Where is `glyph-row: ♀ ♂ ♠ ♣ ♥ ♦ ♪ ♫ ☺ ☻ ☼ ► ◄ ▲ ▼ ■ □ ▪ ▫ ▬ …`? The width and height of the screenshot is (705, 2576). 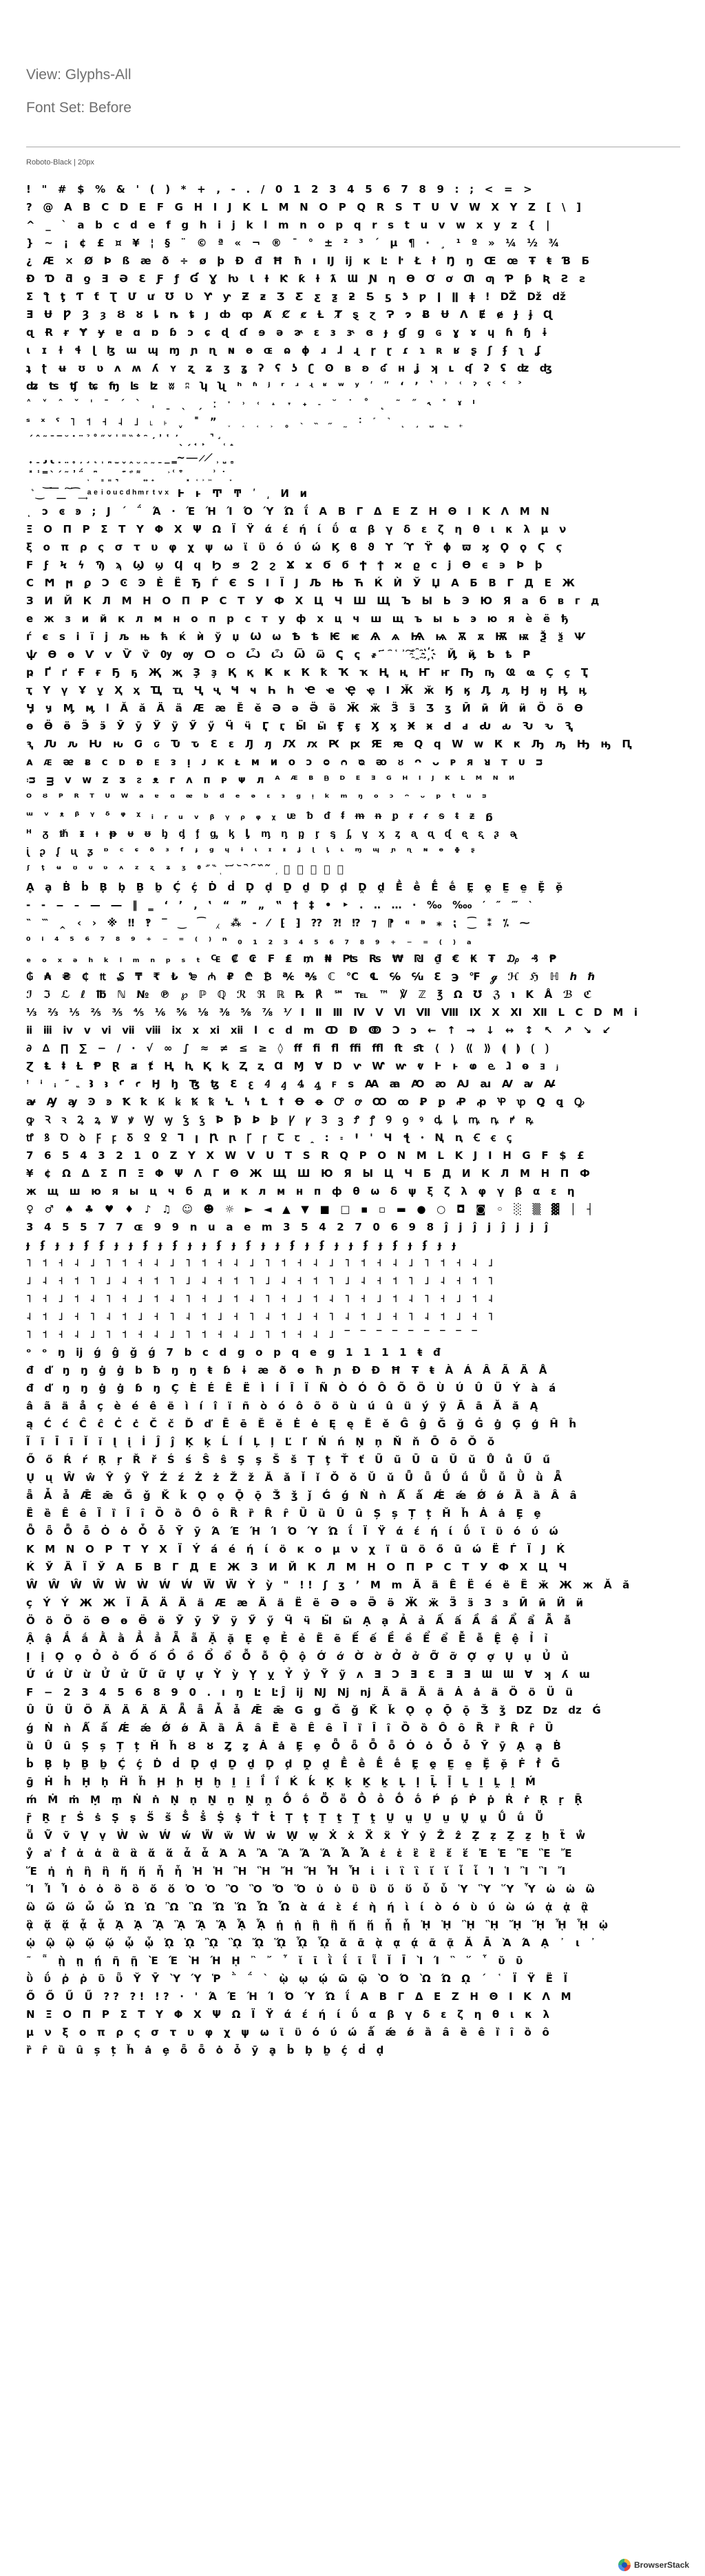
glyph-row: ♀ ♂ ♠ ♣ ♥ ♦ ♪ ♫ ☺ ☻ ☼ ► ◄ ▲ ▼ ■ □ ▪ ▫ ▬ … is located at coordinates (311, 1209).